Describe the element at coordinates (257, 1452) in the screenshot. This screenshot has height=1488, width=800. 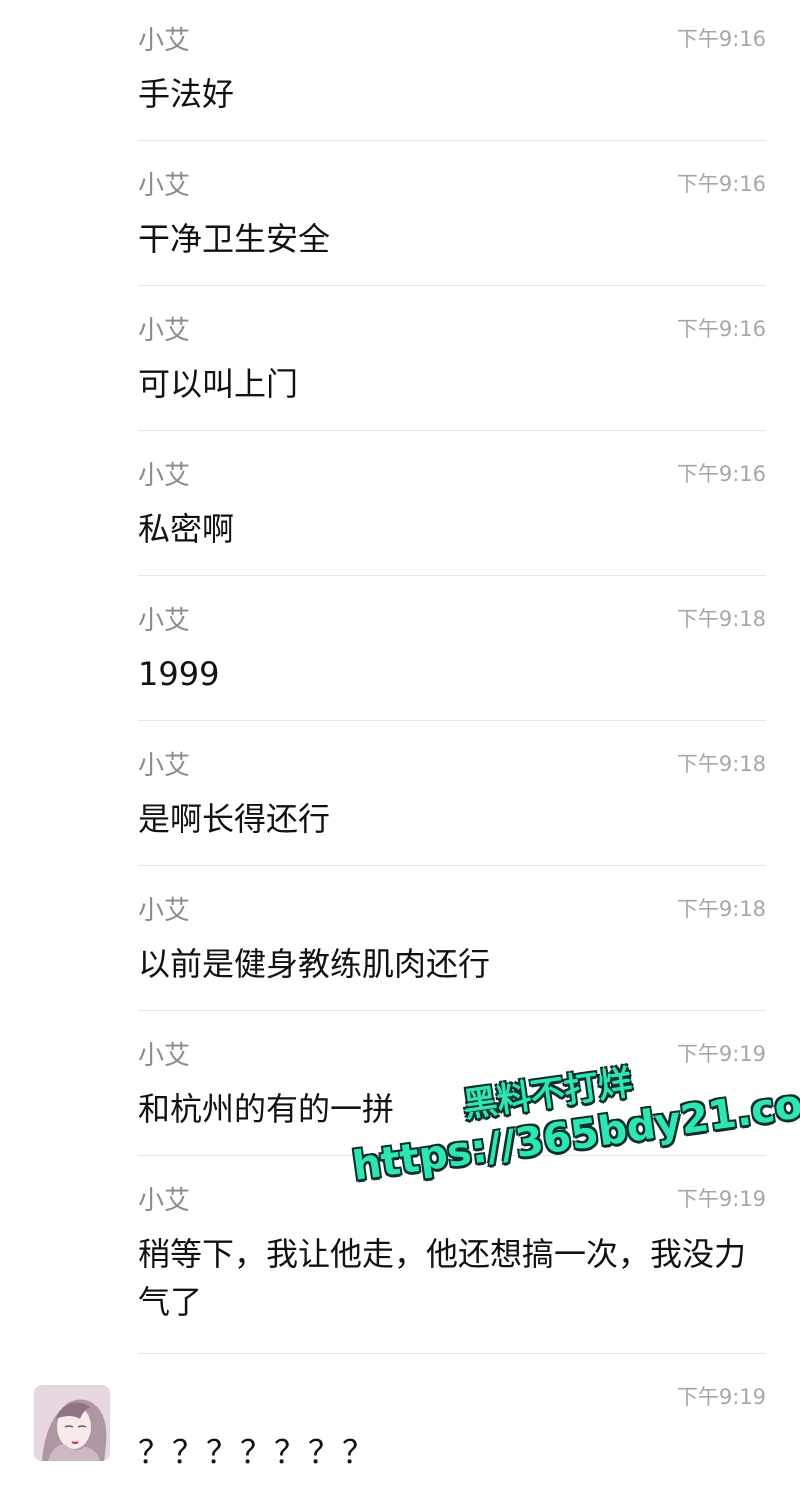
I see `message-text: ？？？？？？？` at that location.